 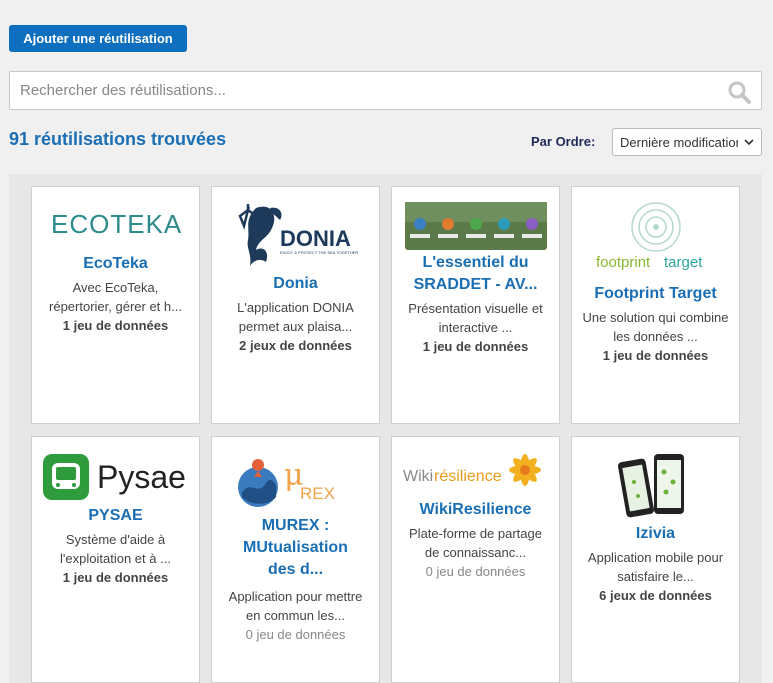 I want to click on search-icon, so click(x=739, y=92).